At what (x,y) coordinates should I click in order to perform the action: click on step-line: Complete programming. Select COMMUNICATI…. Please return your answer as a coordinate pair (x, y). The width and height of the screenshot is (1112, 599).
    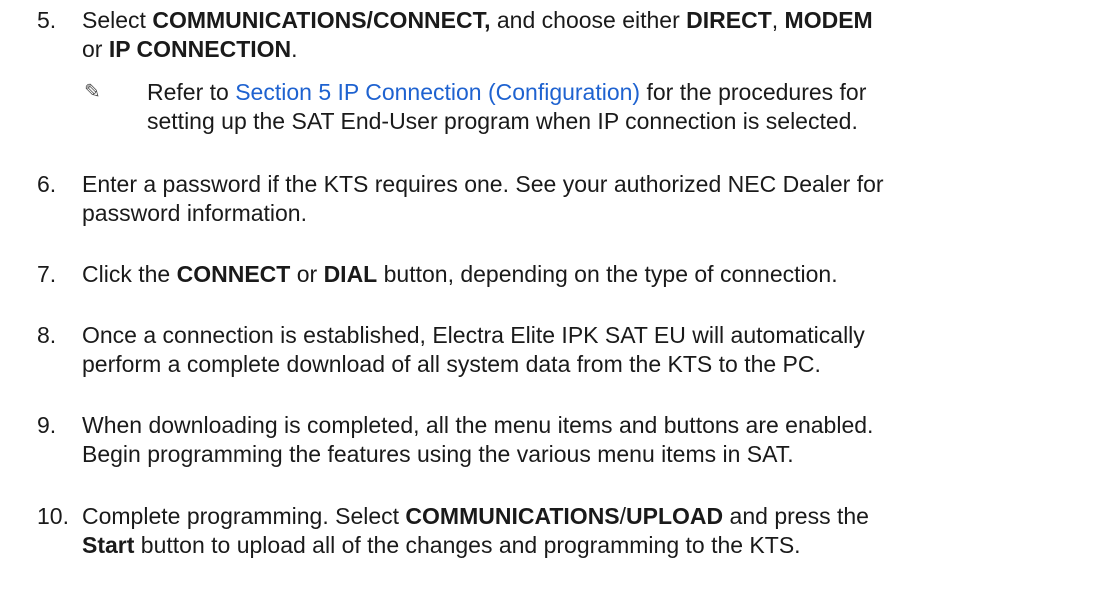
    Looking at the image, I should click on (475, 516).